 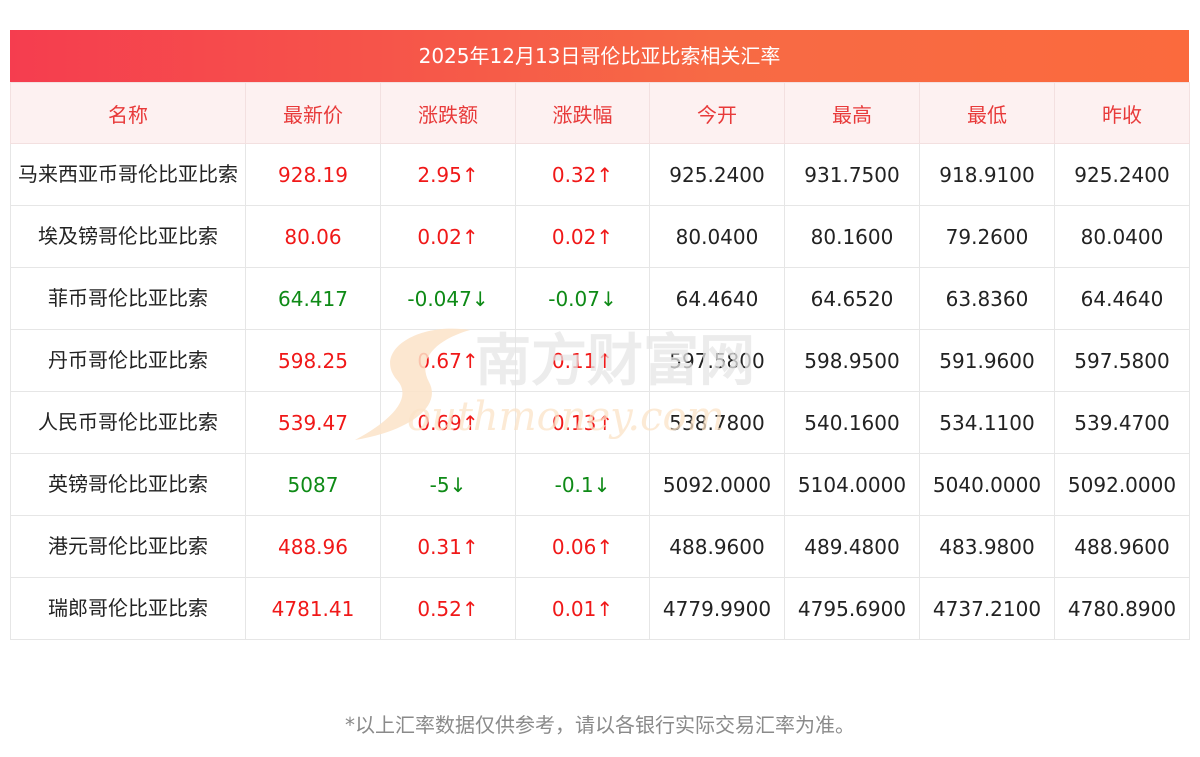 What do you see at coordinates (852, 174) in the screenshot?
I see `cell-high: 931.7500` at bounding box center [852, 174].